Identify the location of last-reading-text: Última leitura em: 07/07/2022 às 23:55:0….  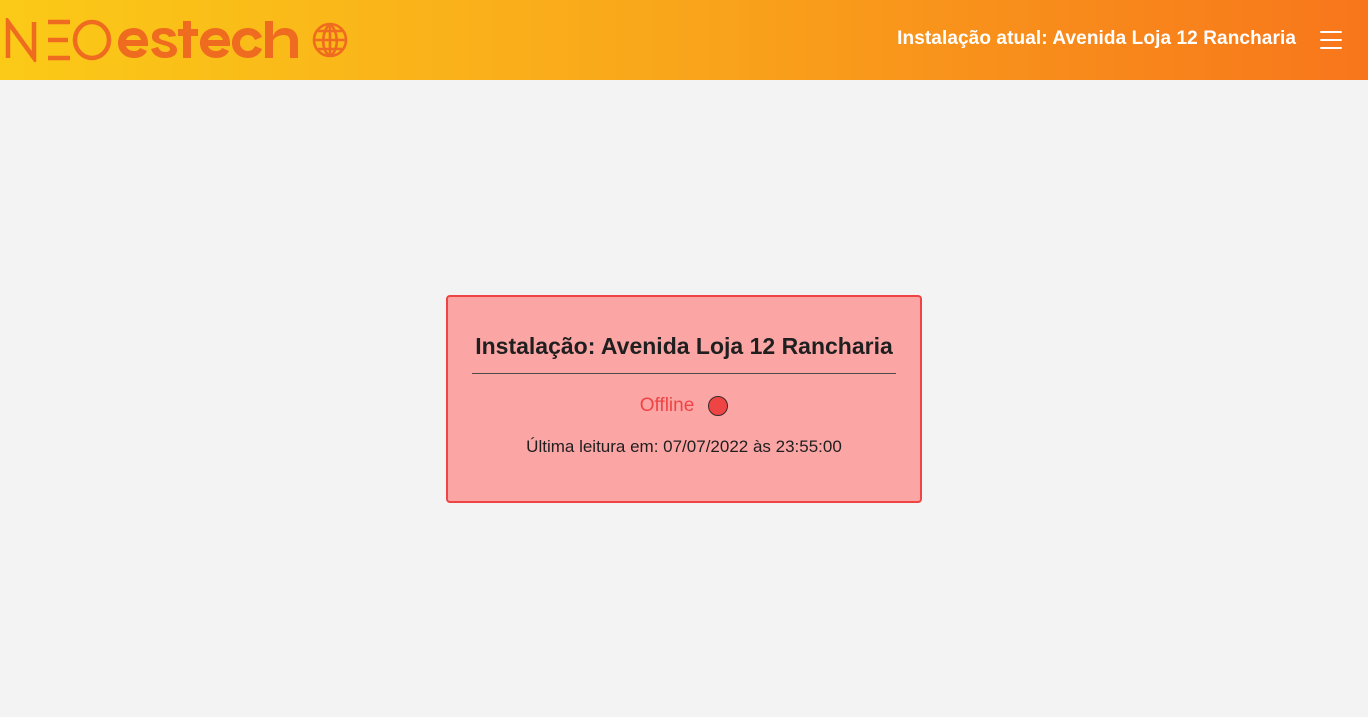
(684, 446).